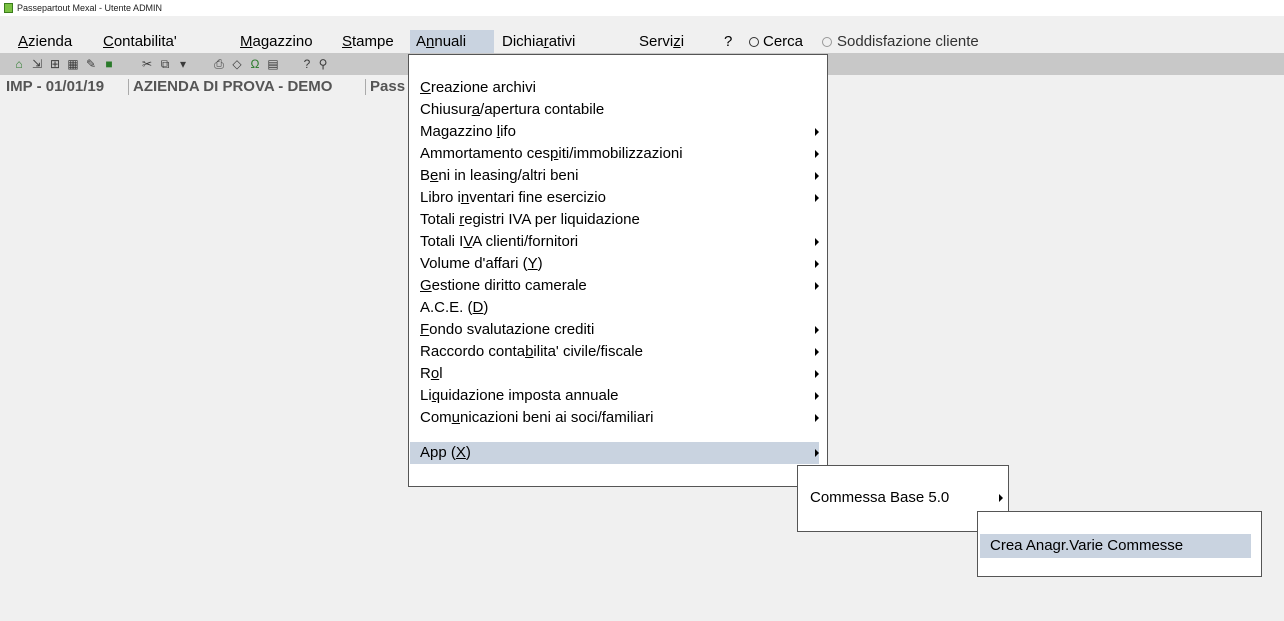 The image size is (1284, 621). Describe the element at coordinates (388, 86) in the screenshot. I see `infobar-extra: Pass` at that location.